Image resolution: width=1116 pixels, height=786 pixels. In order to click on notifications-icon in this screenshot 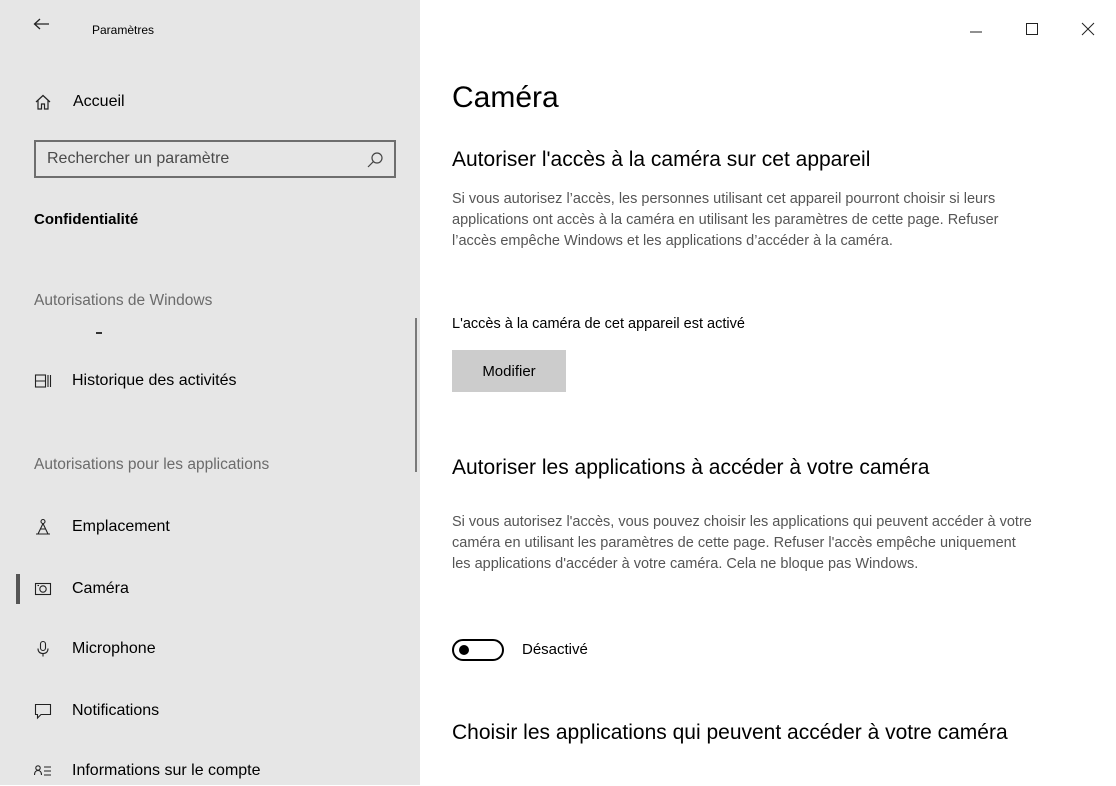, I will do `click(43, 711)`.